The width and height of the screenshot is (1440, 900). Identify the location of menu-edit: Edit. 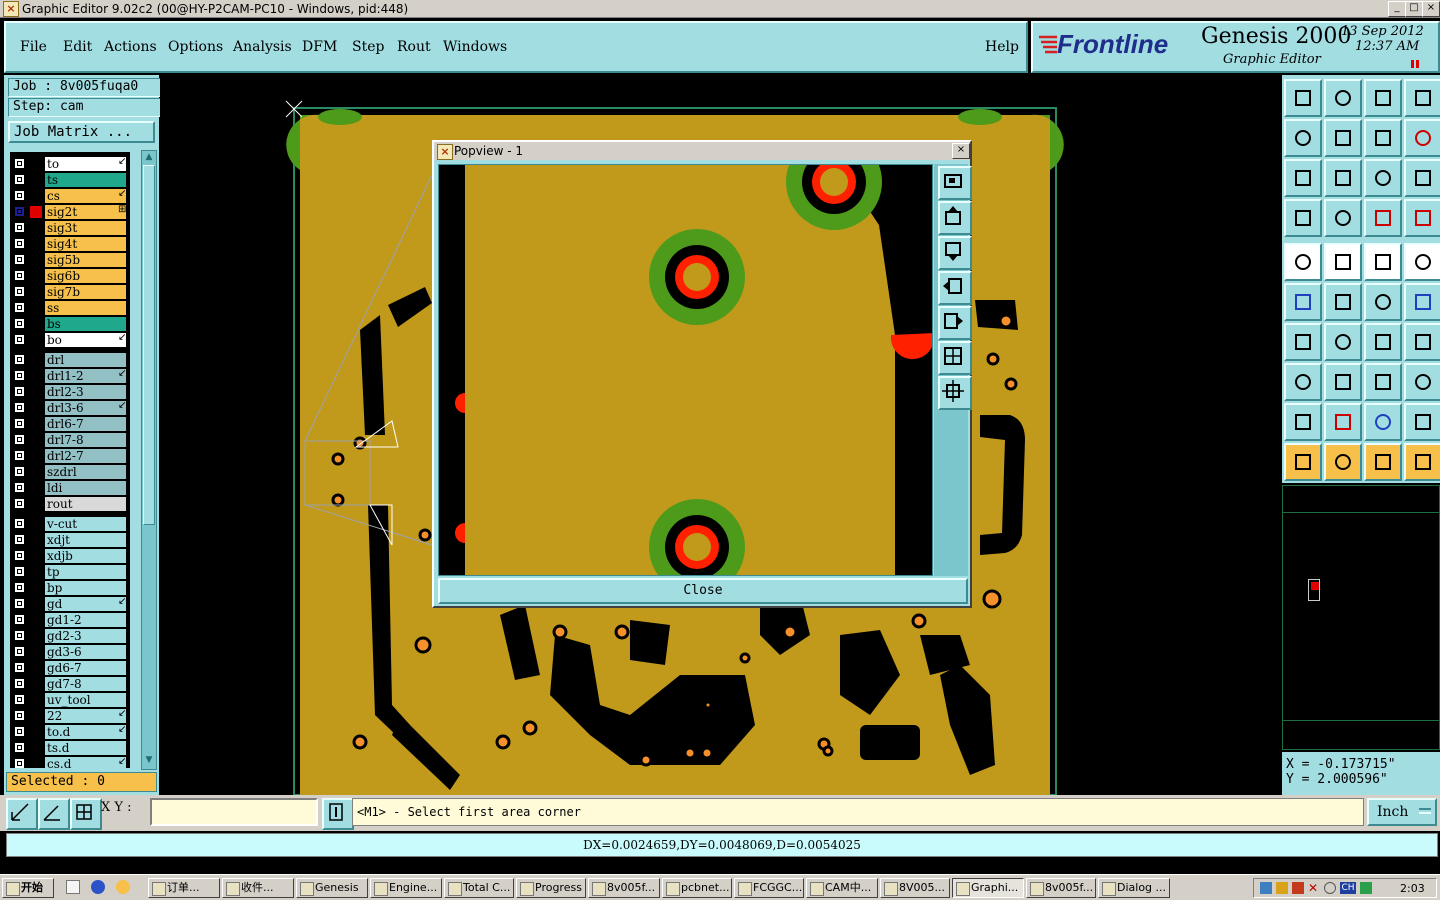
(77, 47).